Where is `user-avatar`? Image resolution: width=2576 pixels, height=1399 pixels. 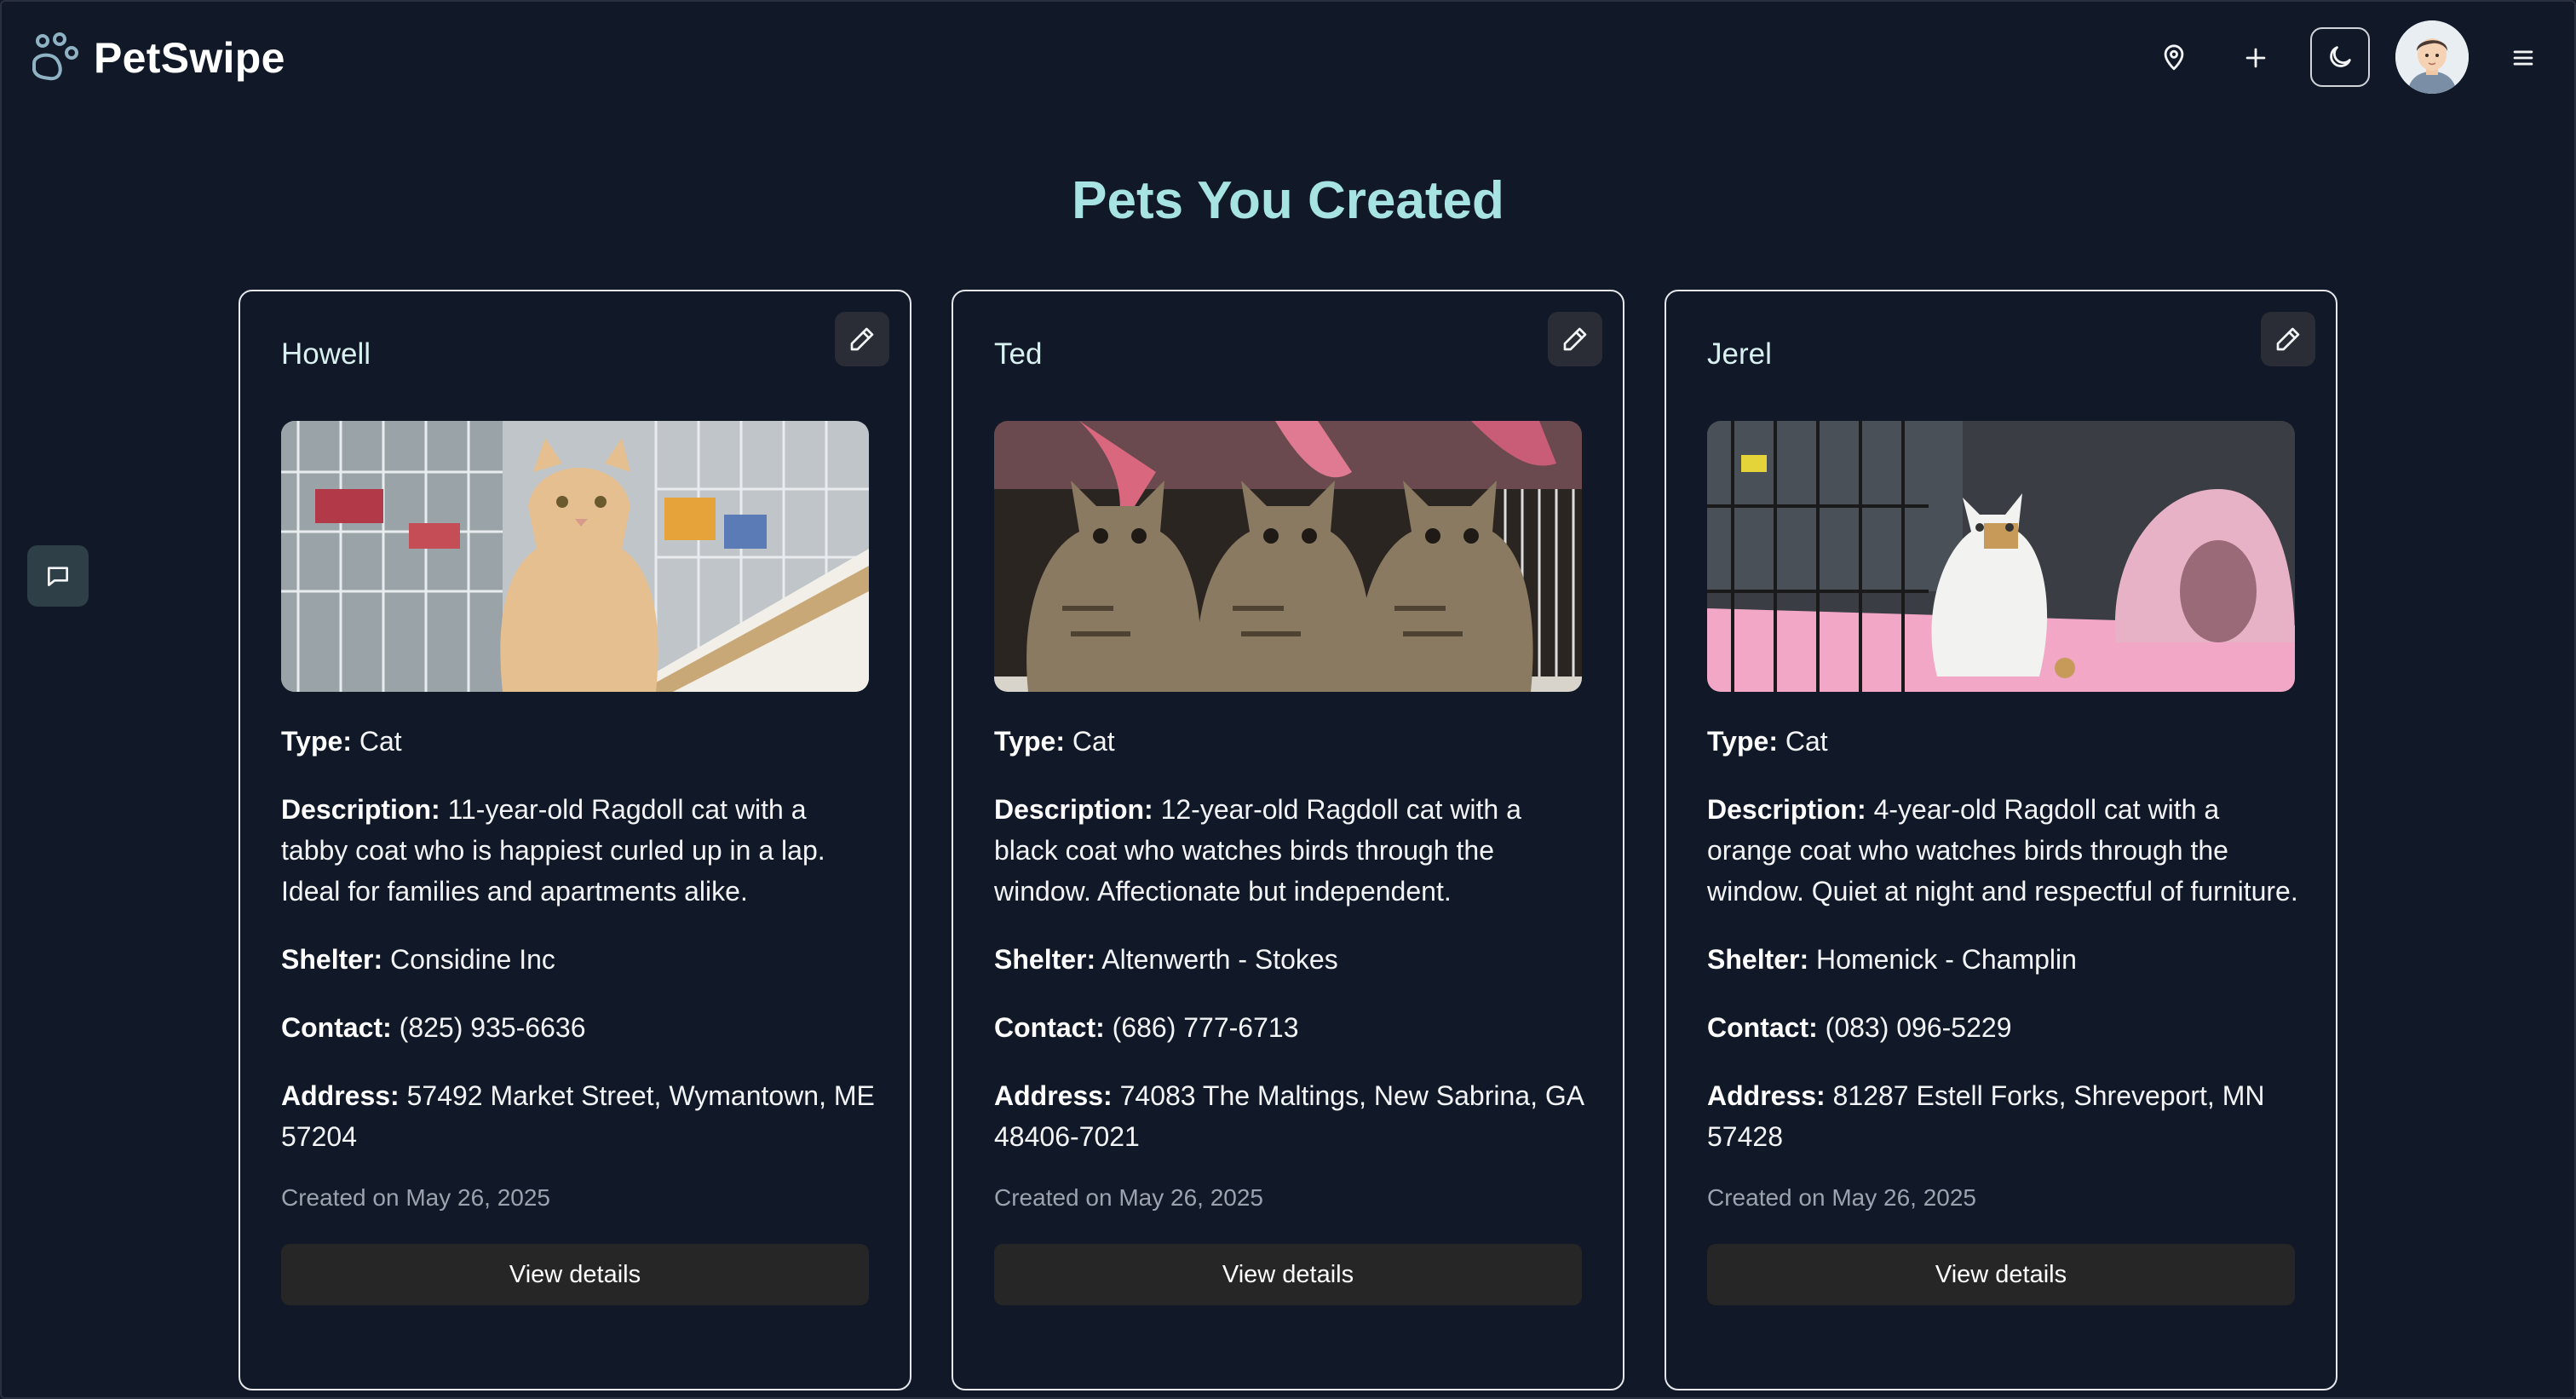
user-avatar is located at coordinates (2432, 57).